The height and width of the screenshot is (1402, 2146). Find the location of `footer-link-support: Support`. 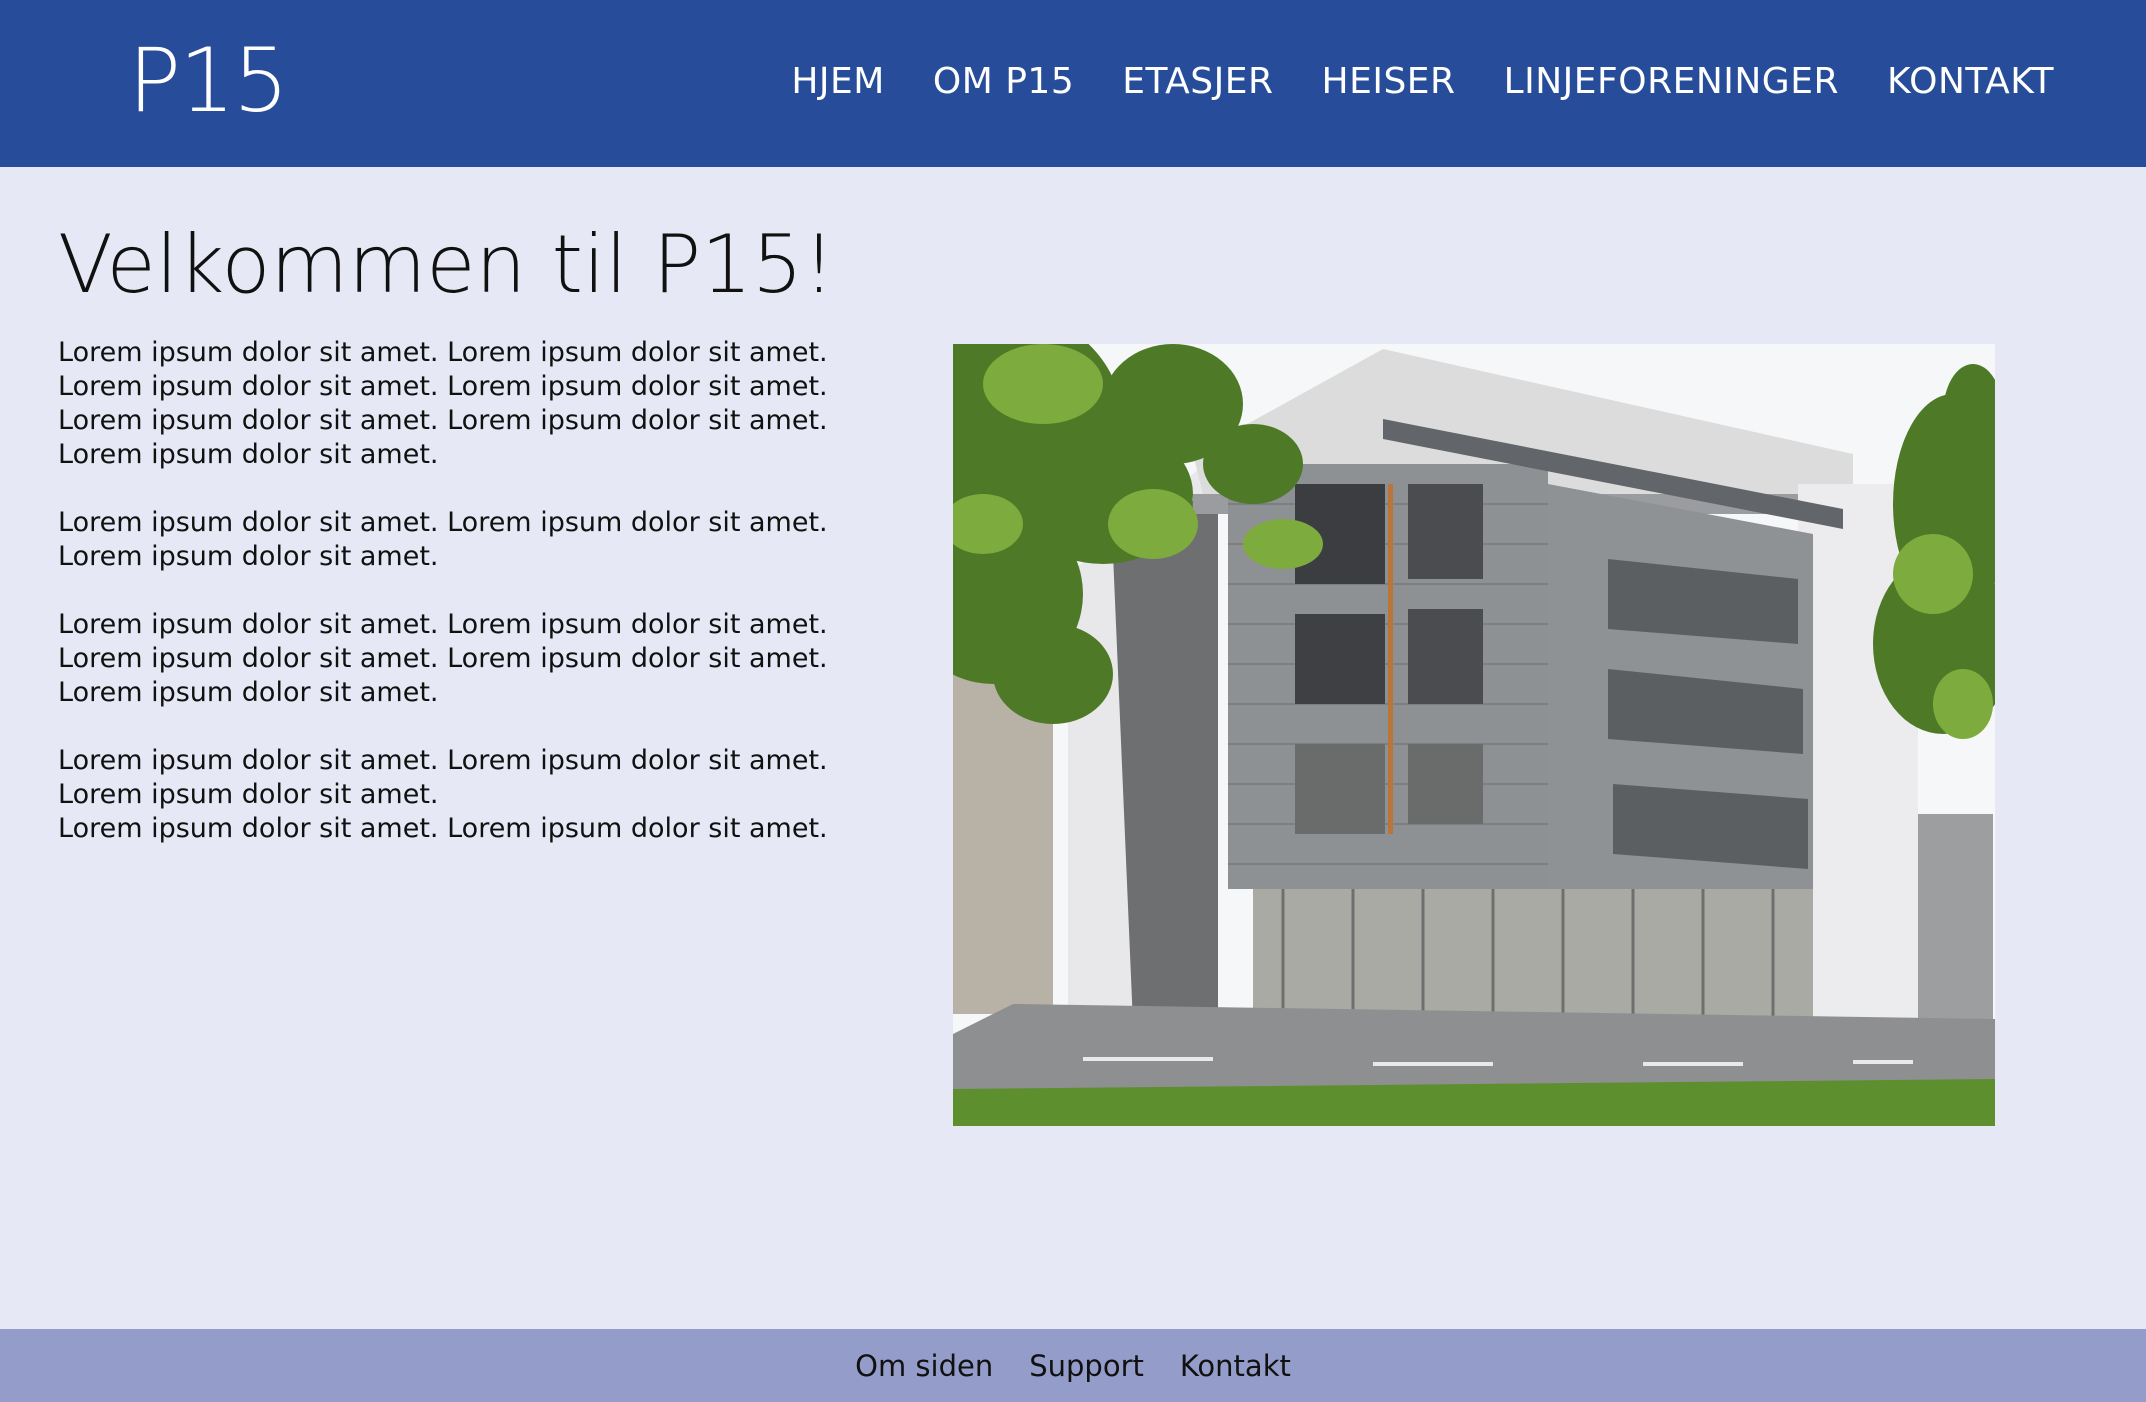

footer-link-support: Support is located at coordinates (1086, 1366).